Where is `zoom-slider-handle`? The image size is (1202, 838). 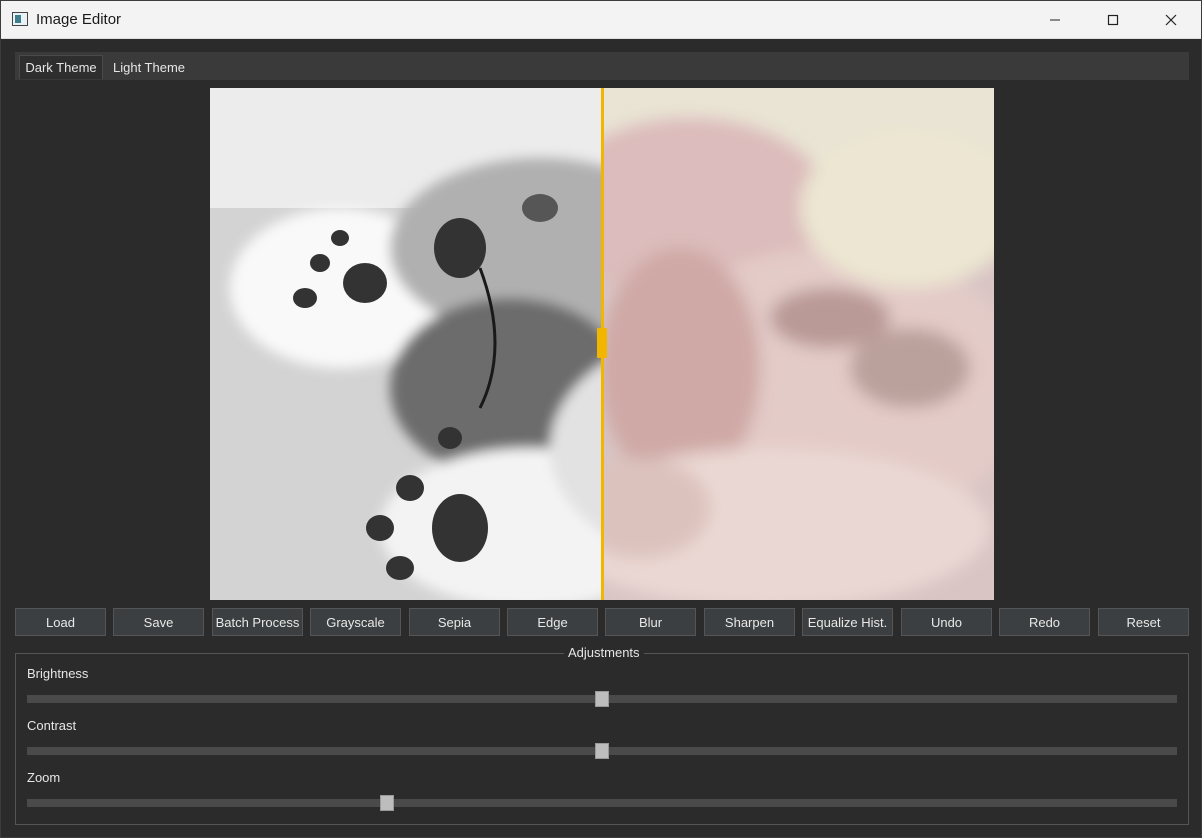
zoom-slider-handle is located at coordinates (386, 803).